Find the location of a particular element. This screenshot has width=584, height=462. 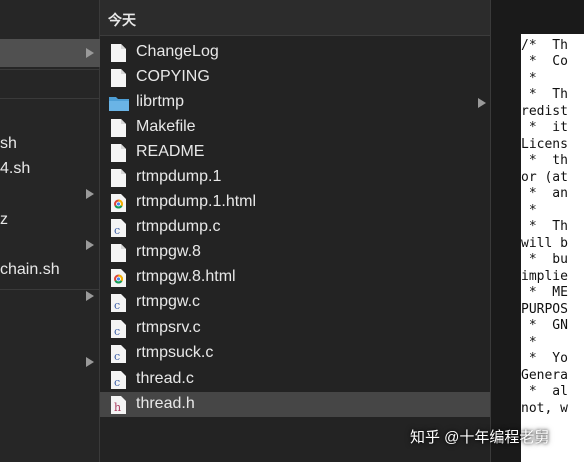

preview-line: redist is located at coordinates (544, 111).